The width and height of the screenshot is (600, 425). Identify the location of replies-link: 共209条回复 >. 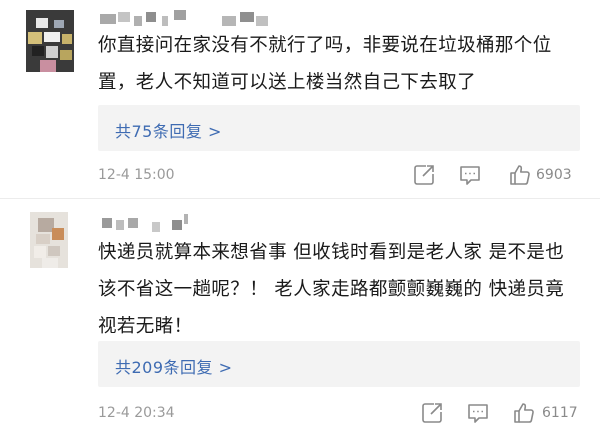
(174, 366).